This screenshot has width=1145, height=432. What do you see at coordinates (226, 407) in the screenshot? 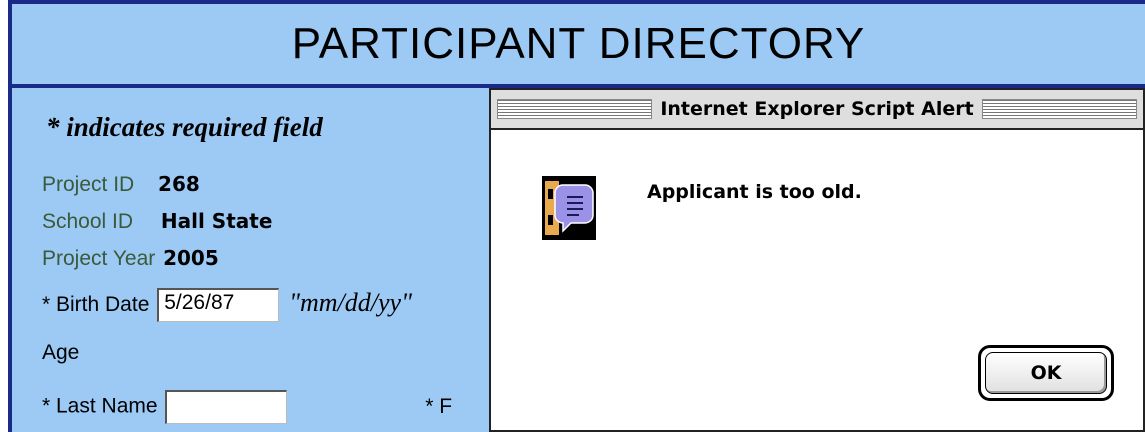
I see `last-name-input` at bounding box center [226, 407].